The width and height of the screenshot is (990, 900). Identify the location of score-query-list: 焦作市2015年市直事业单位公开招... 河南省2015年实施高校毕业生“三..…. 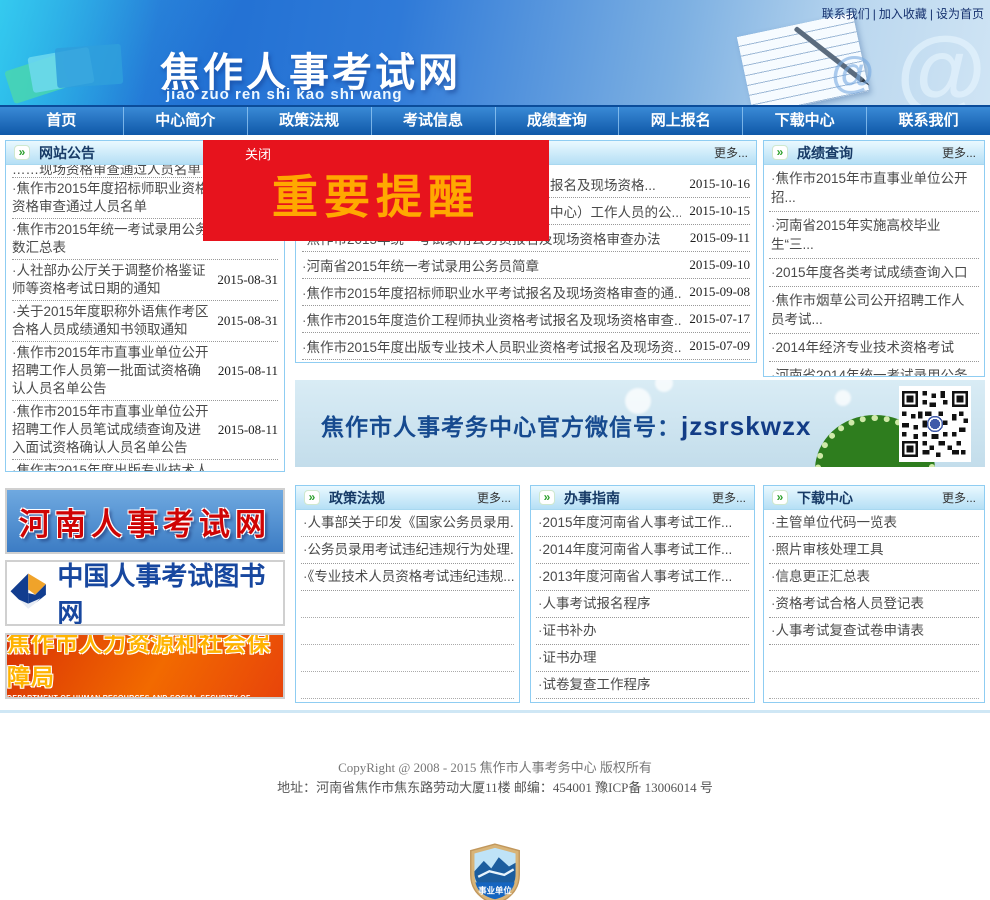
(874, 270).